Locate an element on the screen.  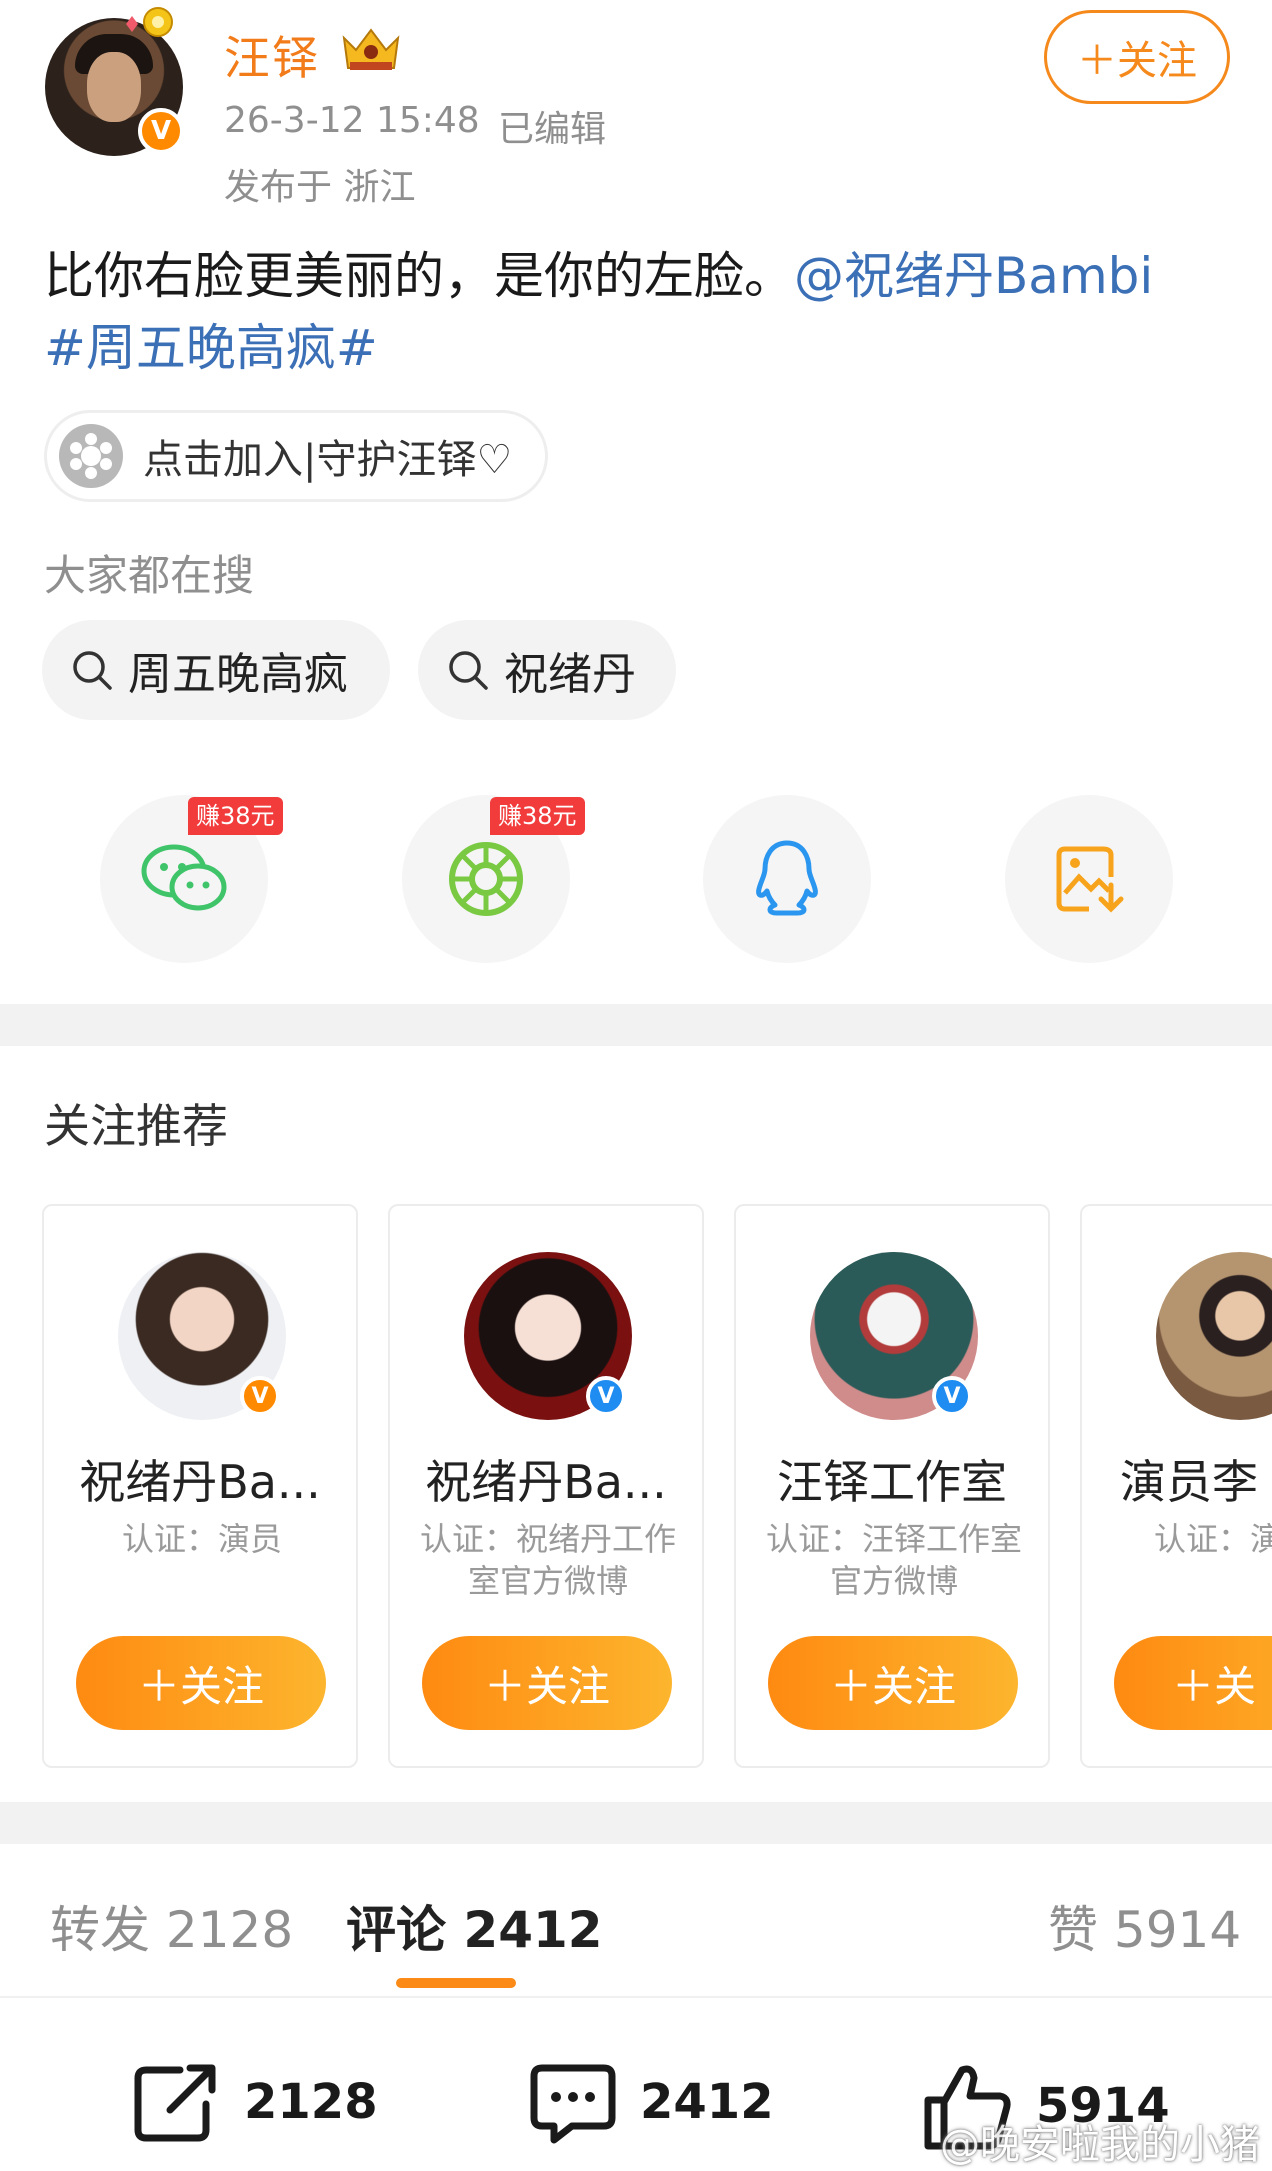
fan-group-button: 点击加入|守护汪铎♡ is located at coordinates (296, 456).